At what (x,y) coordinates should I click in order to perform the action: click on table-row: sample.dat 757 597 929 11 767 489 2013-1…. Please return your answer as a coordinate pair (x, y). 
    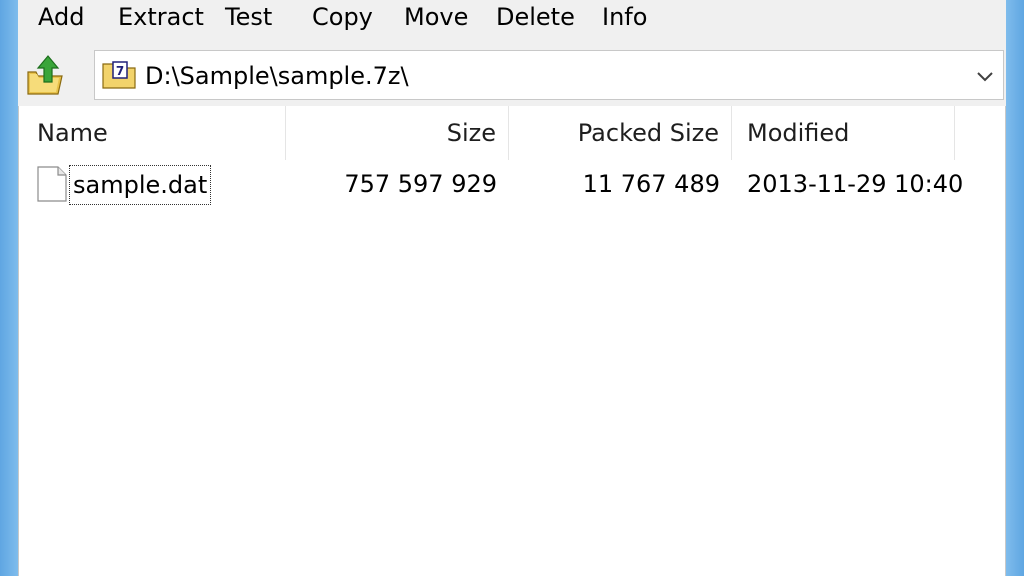
    Looking at the image, I should click on (512, 184).